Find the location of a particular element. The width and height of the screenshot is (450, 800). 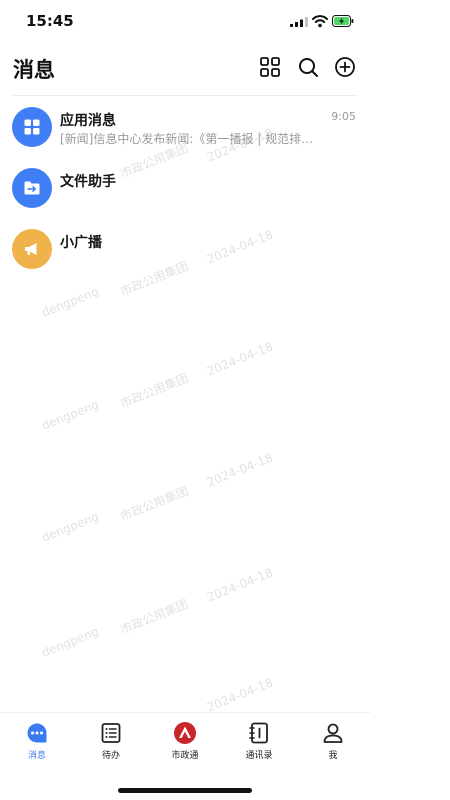

apps-grid-icon is located at coordinates (270, 67).